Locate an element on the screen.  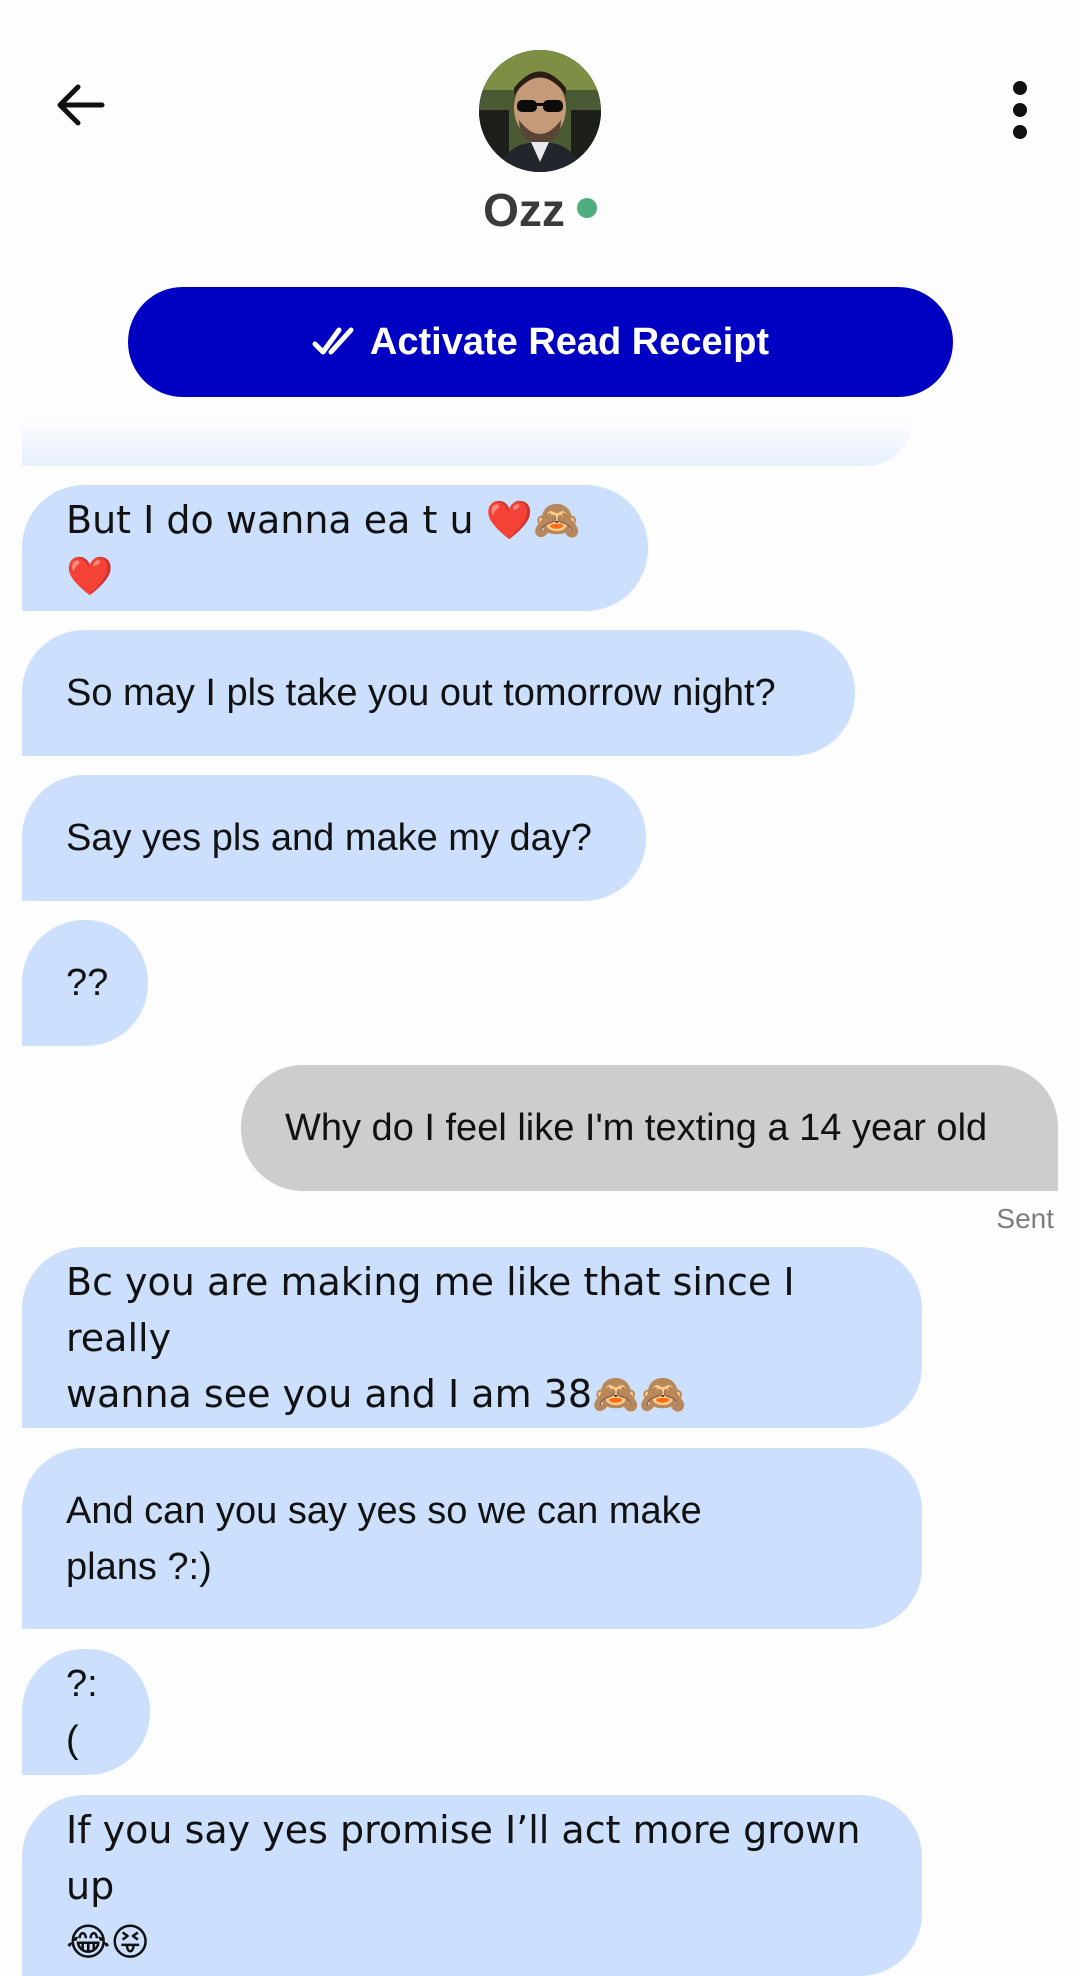
message-bubble-incoming: Say yes pls and make my day? is located at coordinates (334, 838).